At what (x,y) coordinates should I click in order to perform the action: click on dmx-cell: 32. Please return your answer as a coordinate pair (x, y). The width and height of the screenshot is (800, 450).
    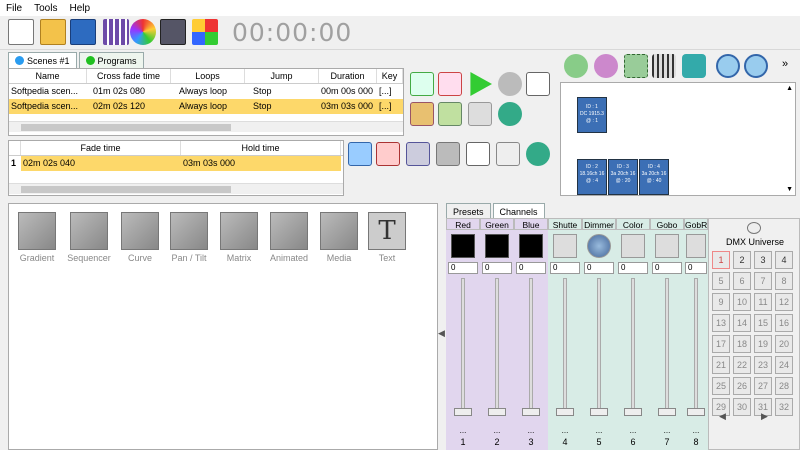
    Looking at the image, I should click on (784, 407).